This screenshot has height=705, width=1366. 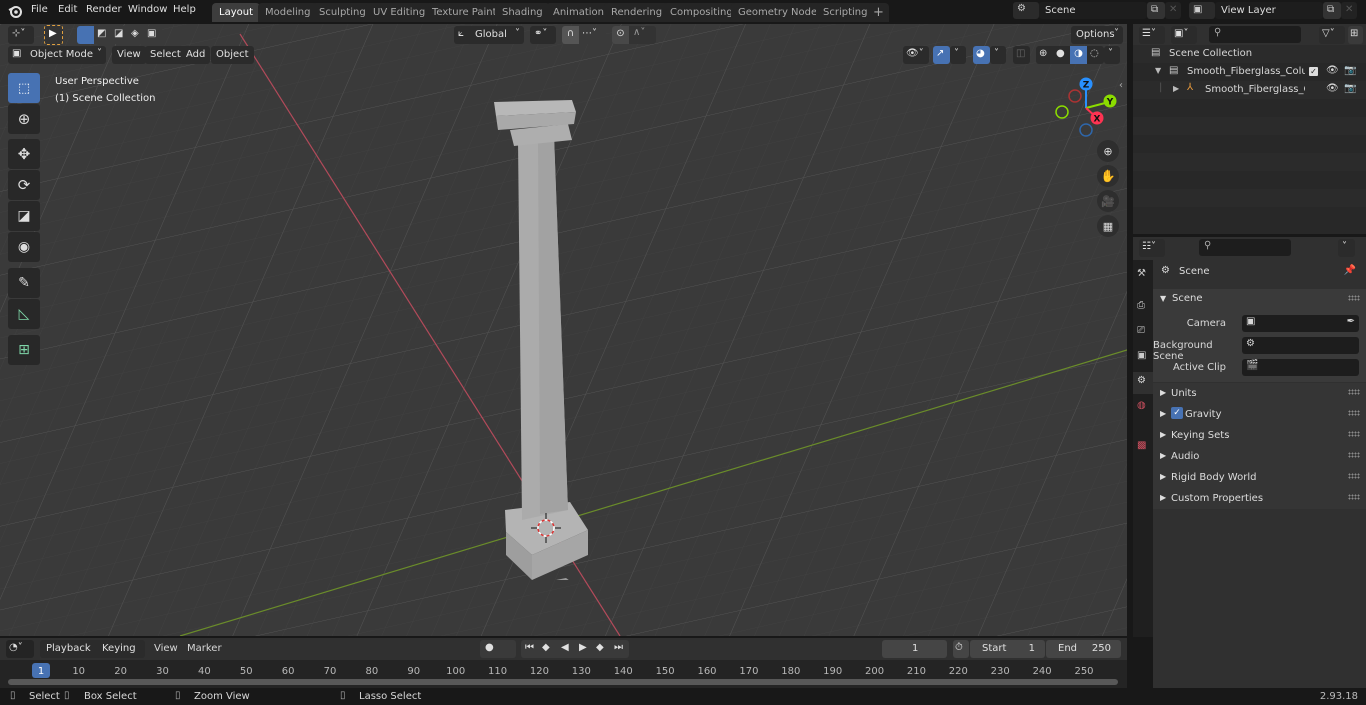 I want to click on expand-arrow-icon: ▼, so click(x=1158, y=70).